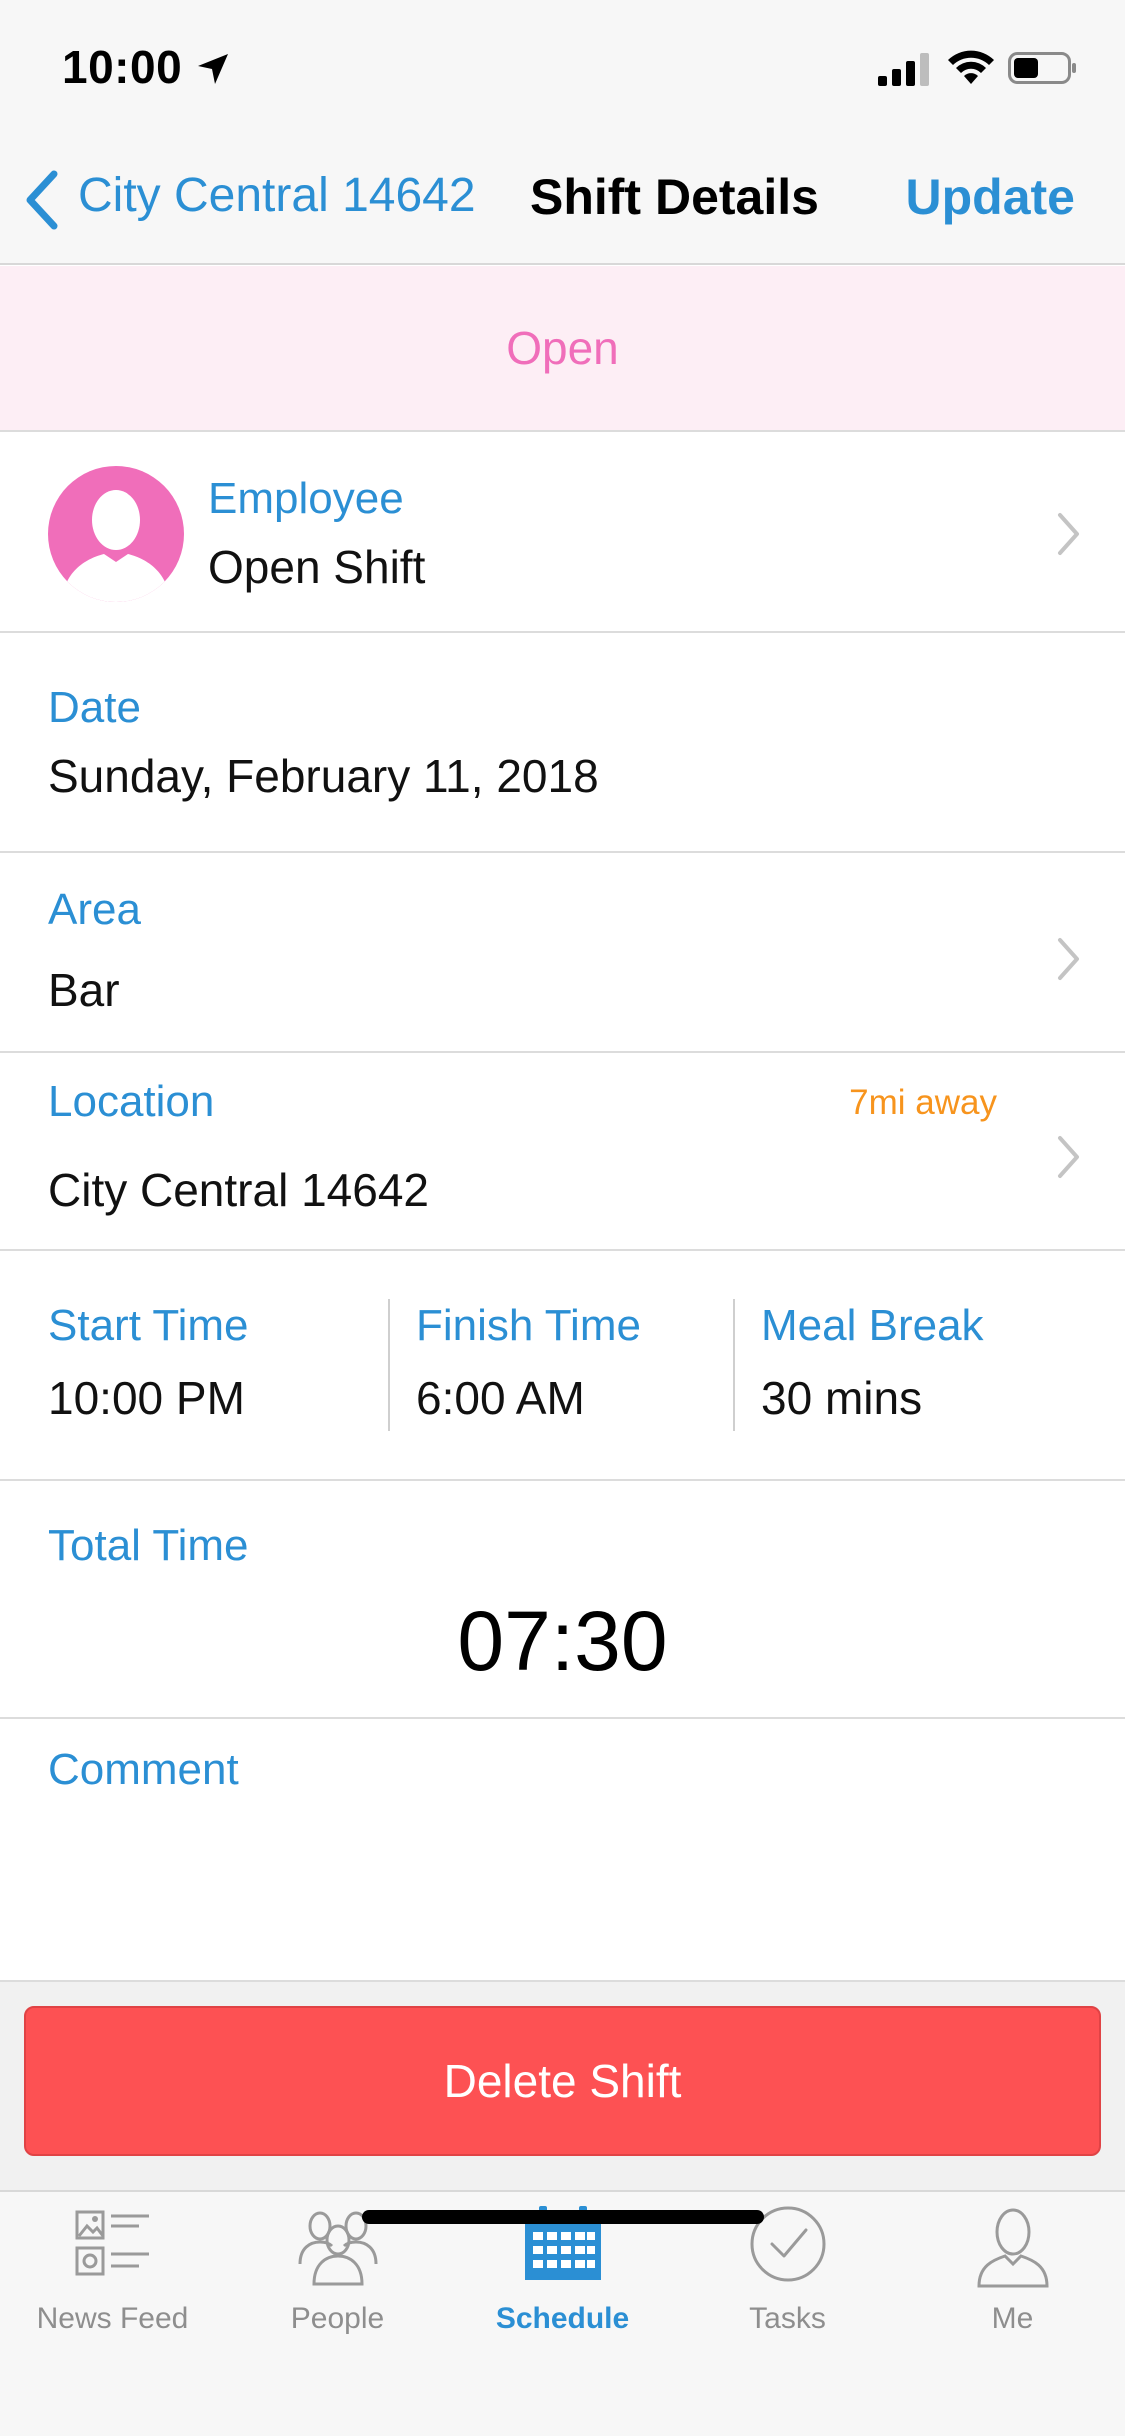  What do you see at coordinates (148, 1325) in the screenshot?
I see `start-time-label: Start Time` at bounding box center [148, 1325].